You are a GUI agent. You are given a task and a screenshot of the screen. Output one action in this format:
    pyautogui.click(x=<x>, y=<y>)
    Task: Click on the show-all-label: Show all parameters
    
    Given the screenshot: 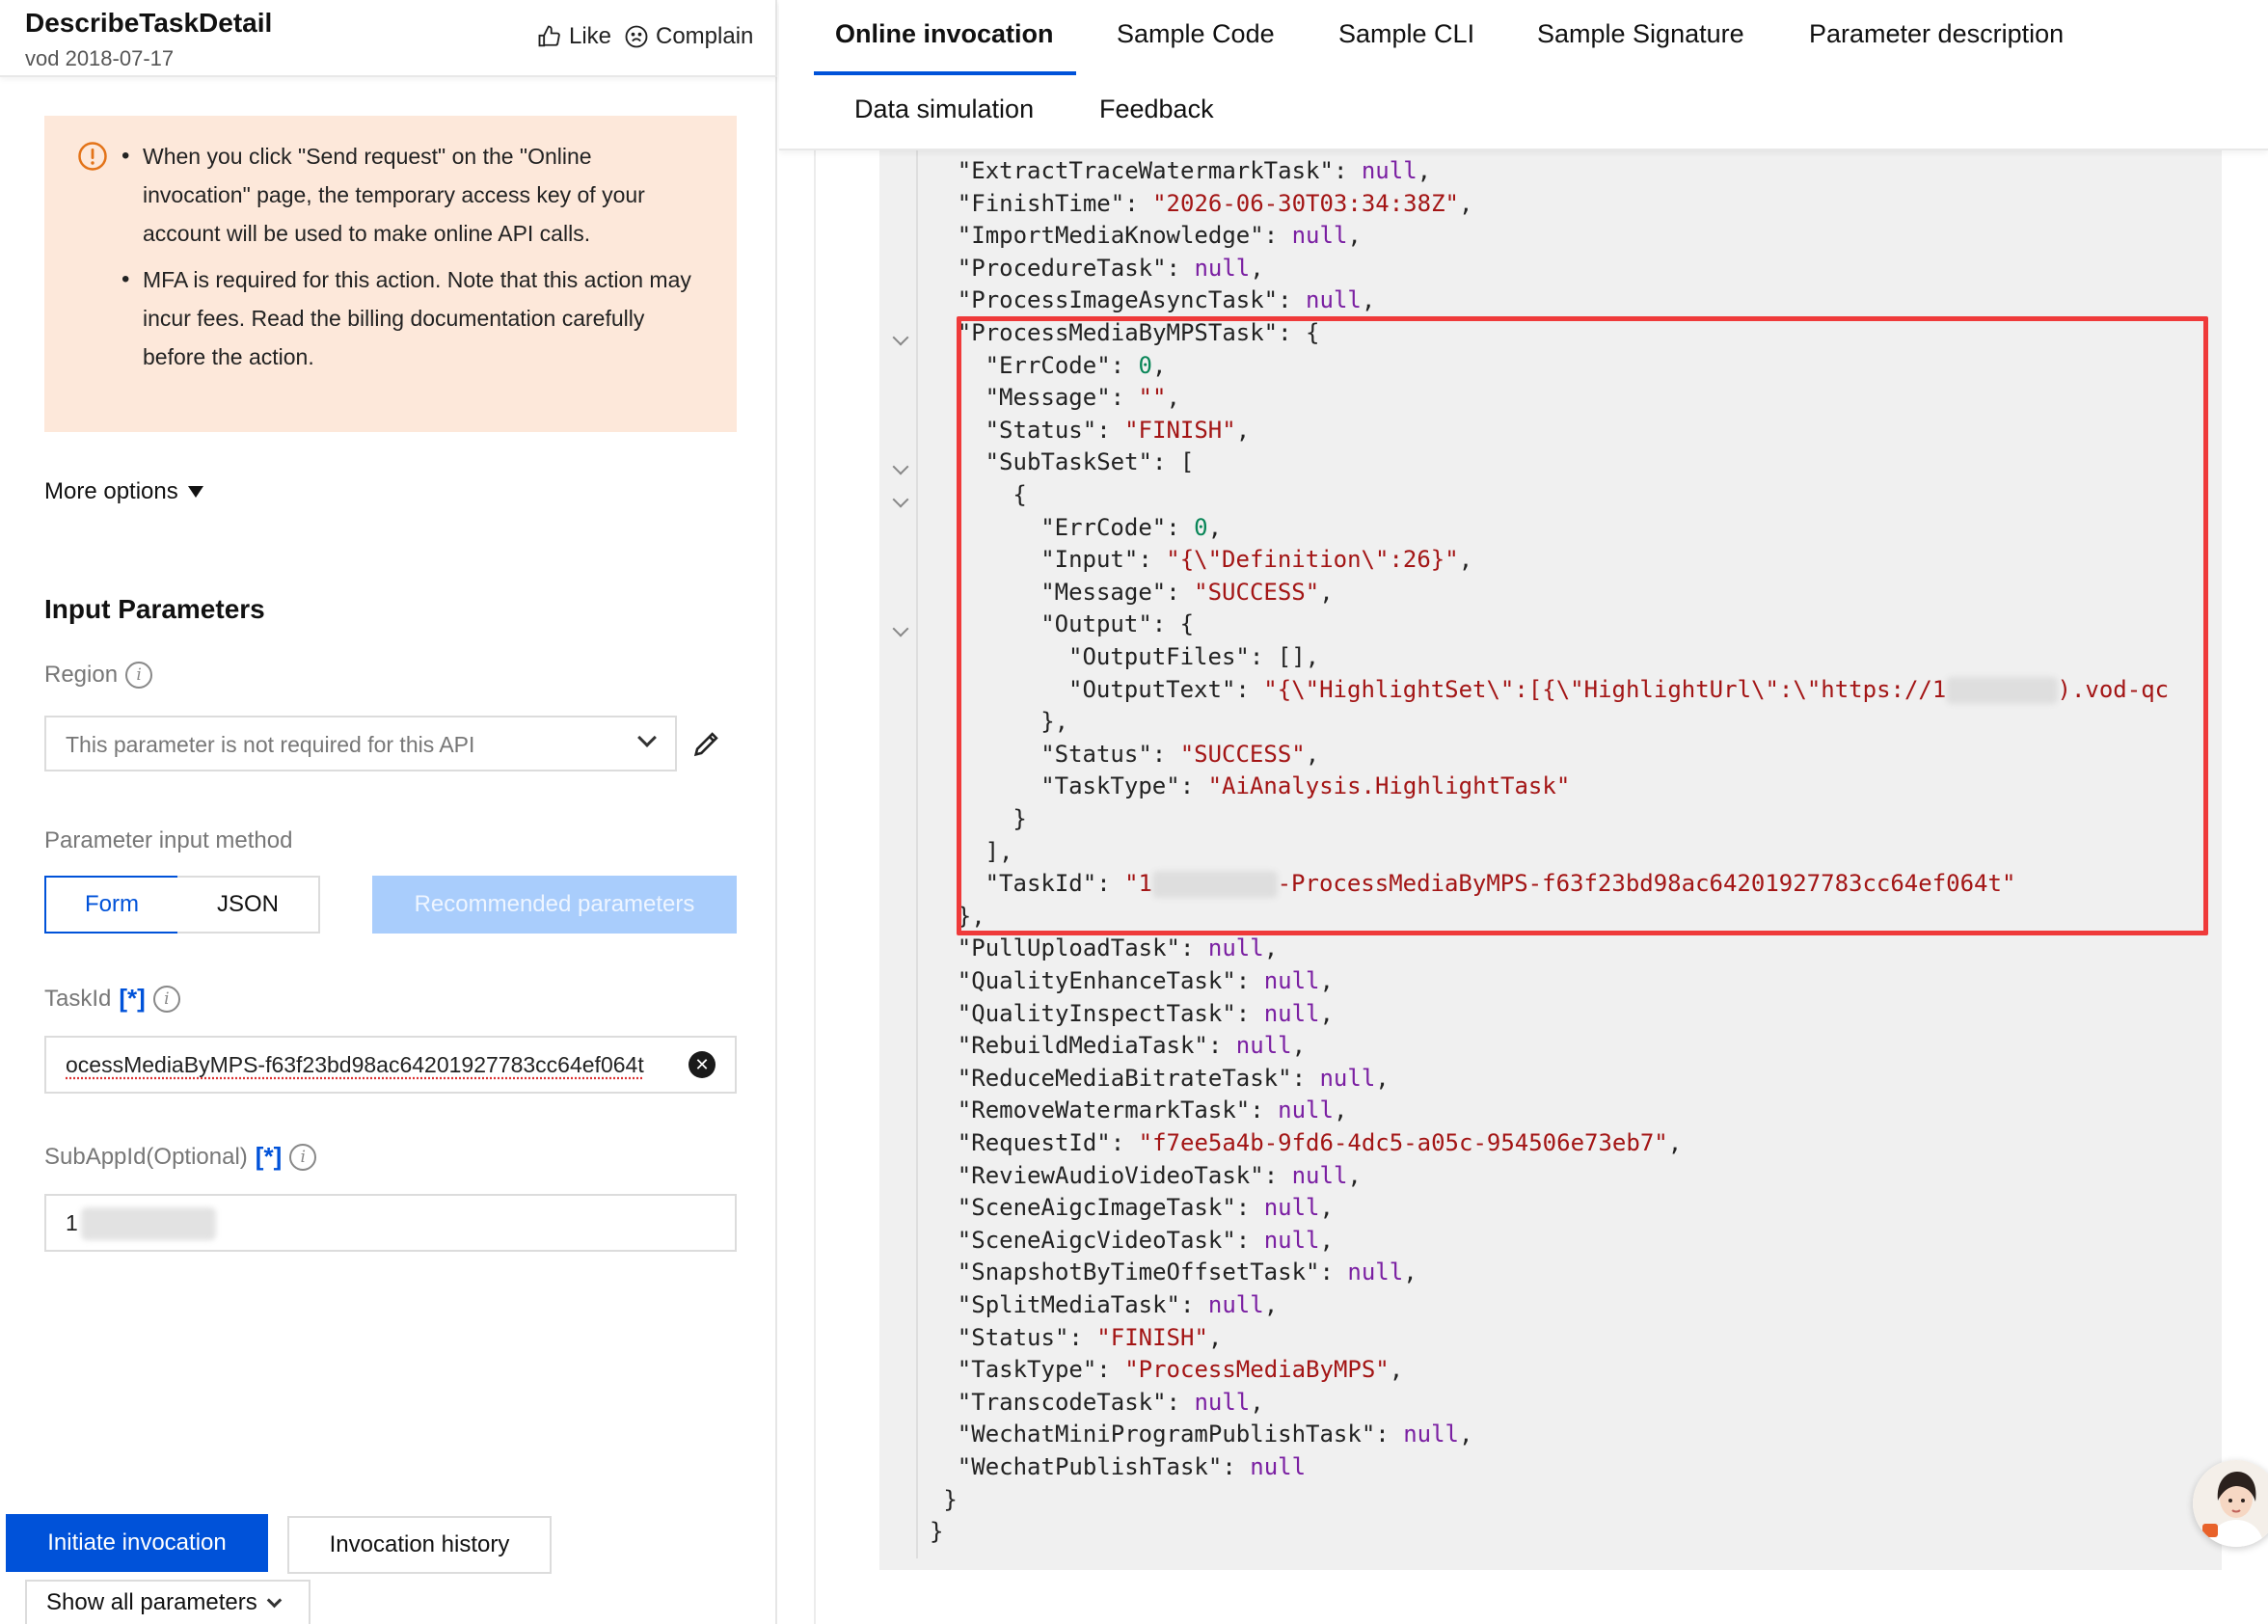 What is the action you would take?
    pyautogui.click(x=151, y=1602)
    